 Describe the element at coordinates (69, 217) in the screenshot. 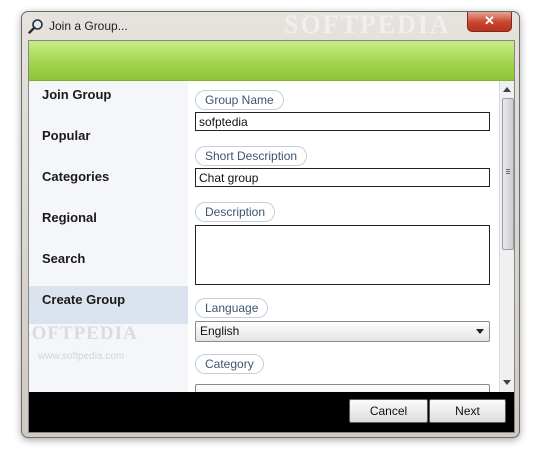

I see `sidebar-item-label: Regional` at that location.